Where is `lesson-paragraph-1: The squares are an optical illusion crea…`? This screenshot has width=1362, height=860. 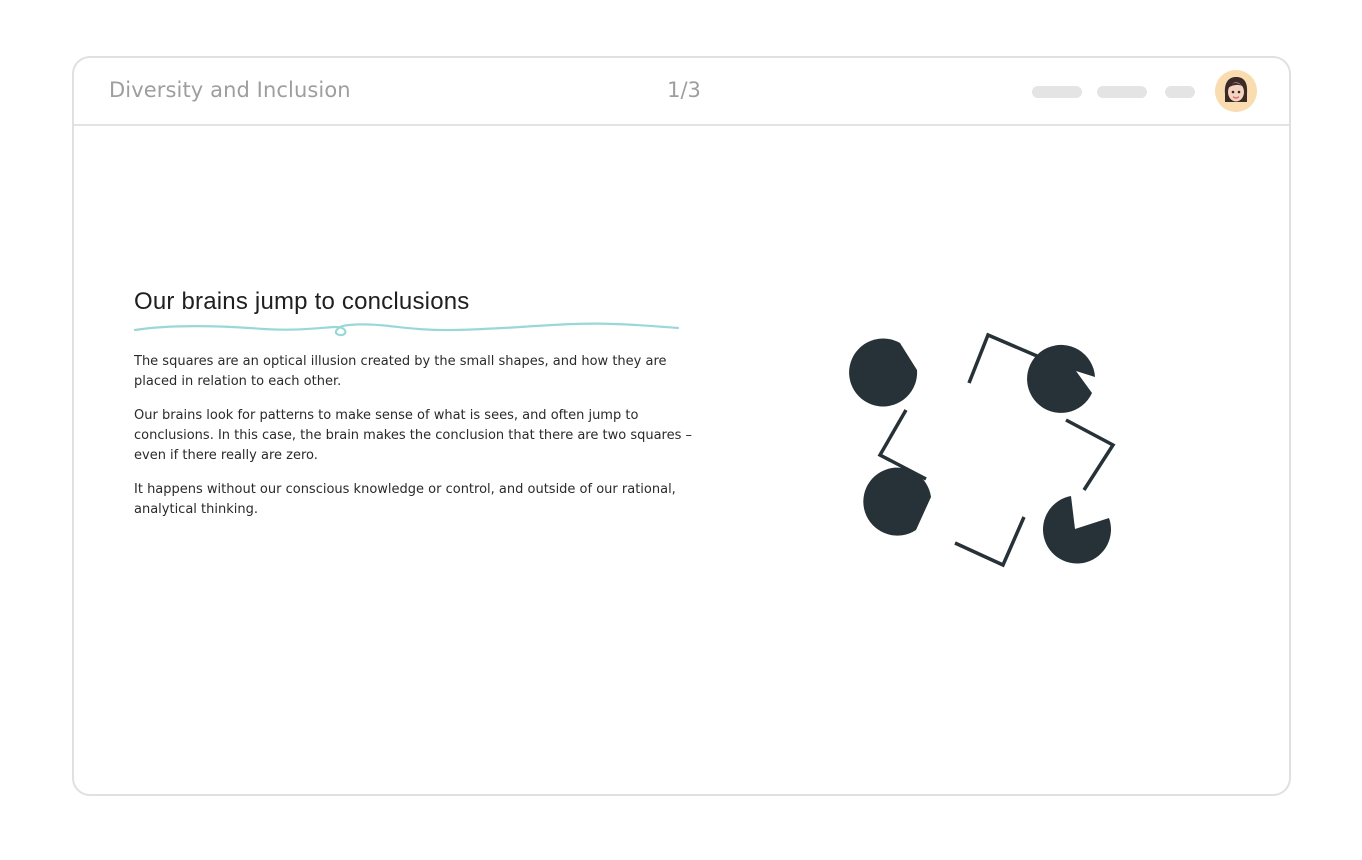 lesson-paragraph-1: The squares are an optical illusion crea… is located at coordinates (400, 371).